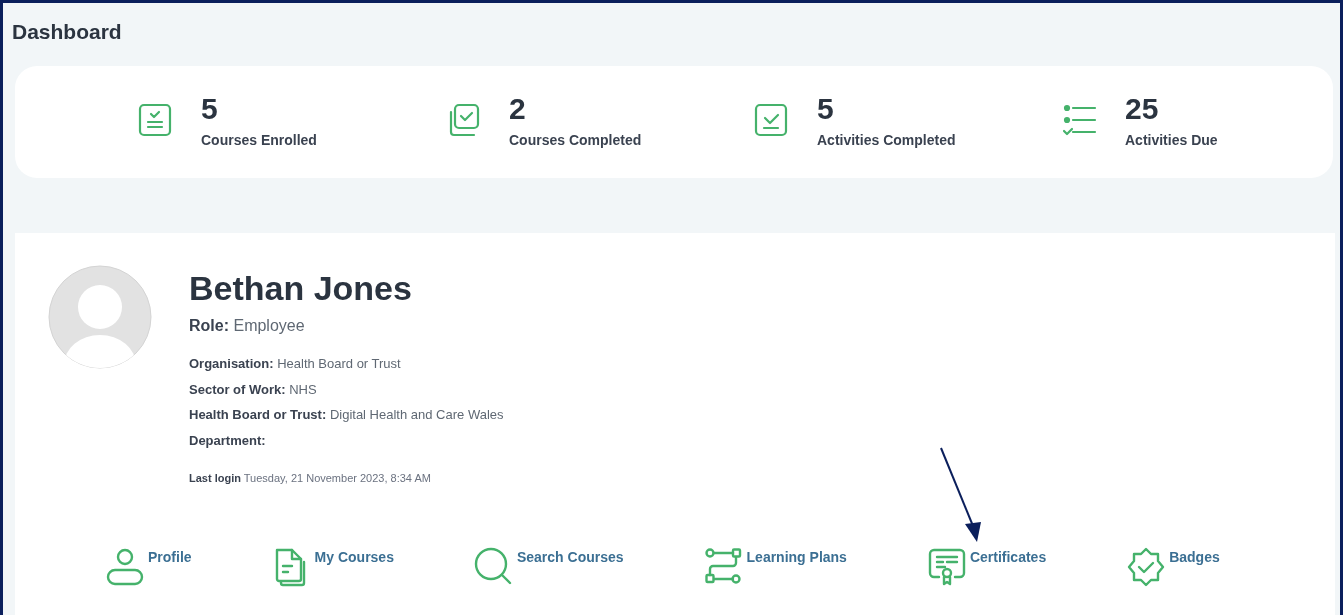 The height and width of the screenshot is (615, 1343). I want to click on checkbox-icon, so click(771, 119).